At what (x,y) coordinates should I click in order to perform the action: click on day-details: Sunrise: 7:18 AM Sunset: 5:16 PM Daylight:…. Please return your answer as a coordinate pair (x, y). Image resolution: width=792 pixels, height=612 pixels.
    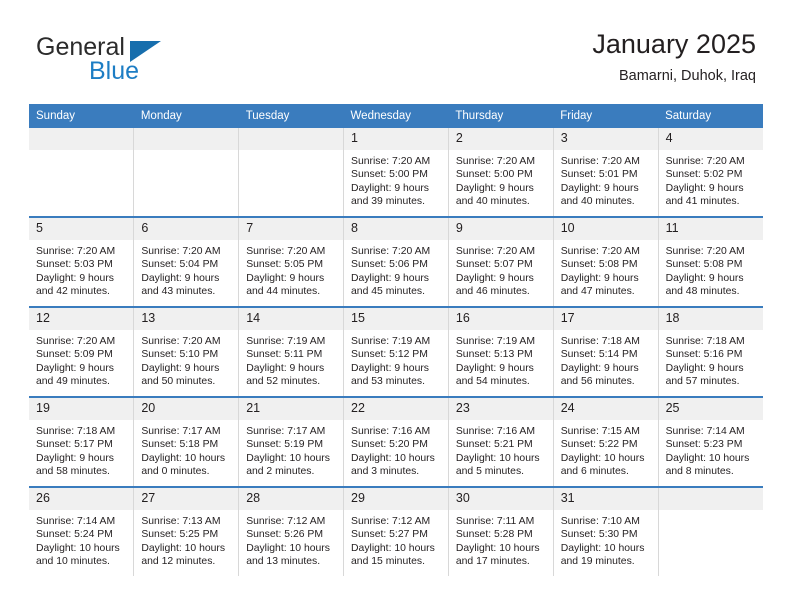
    Looking at the image, I should click on (711, 359).